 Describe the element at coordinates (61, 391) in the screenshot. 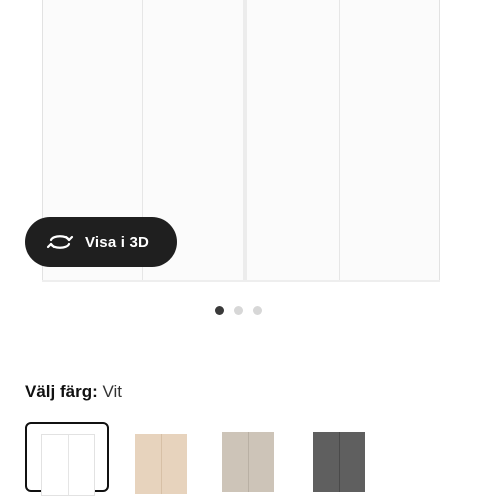

I see `color-label: Välj färg:` at that location.